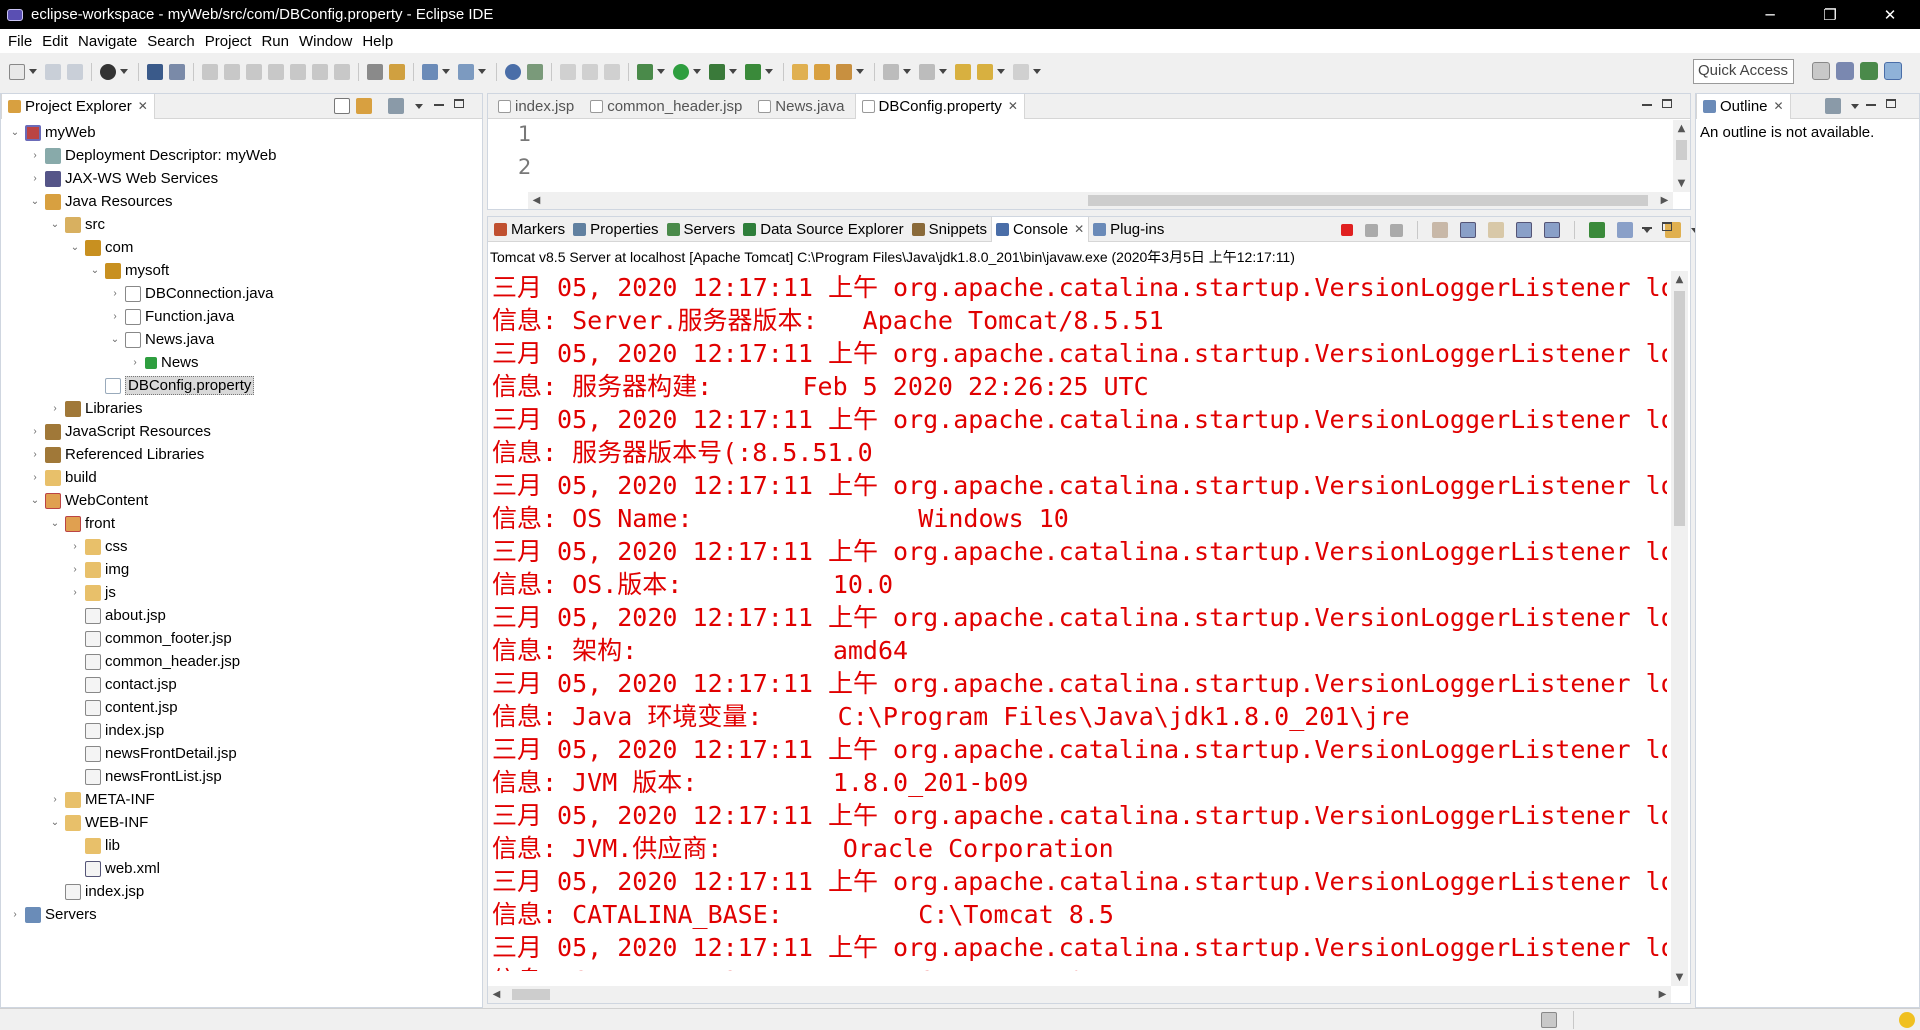  What do you see at coordinates (95, 408) in the screenshot?
I see `tree-item: › Libraries` at bounding box center [95, 408].